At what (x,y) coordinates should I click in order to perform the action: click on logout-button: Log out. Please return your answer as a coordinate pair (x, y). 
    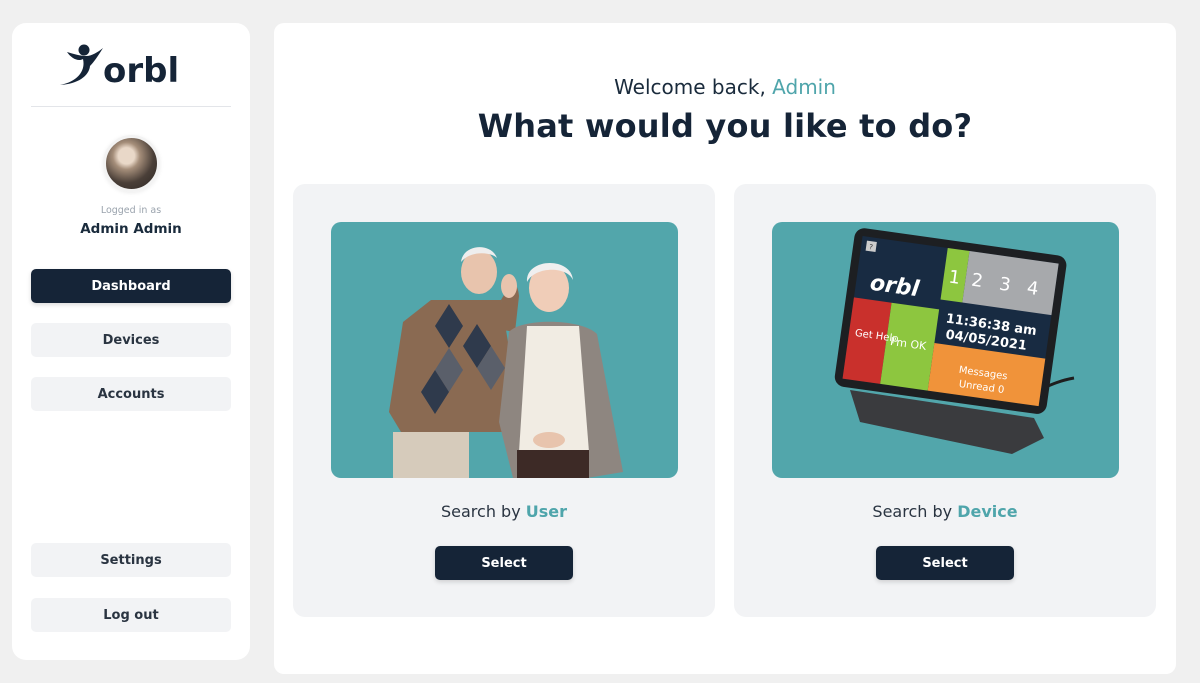
    Looking at the image, I should click on (131, 615).